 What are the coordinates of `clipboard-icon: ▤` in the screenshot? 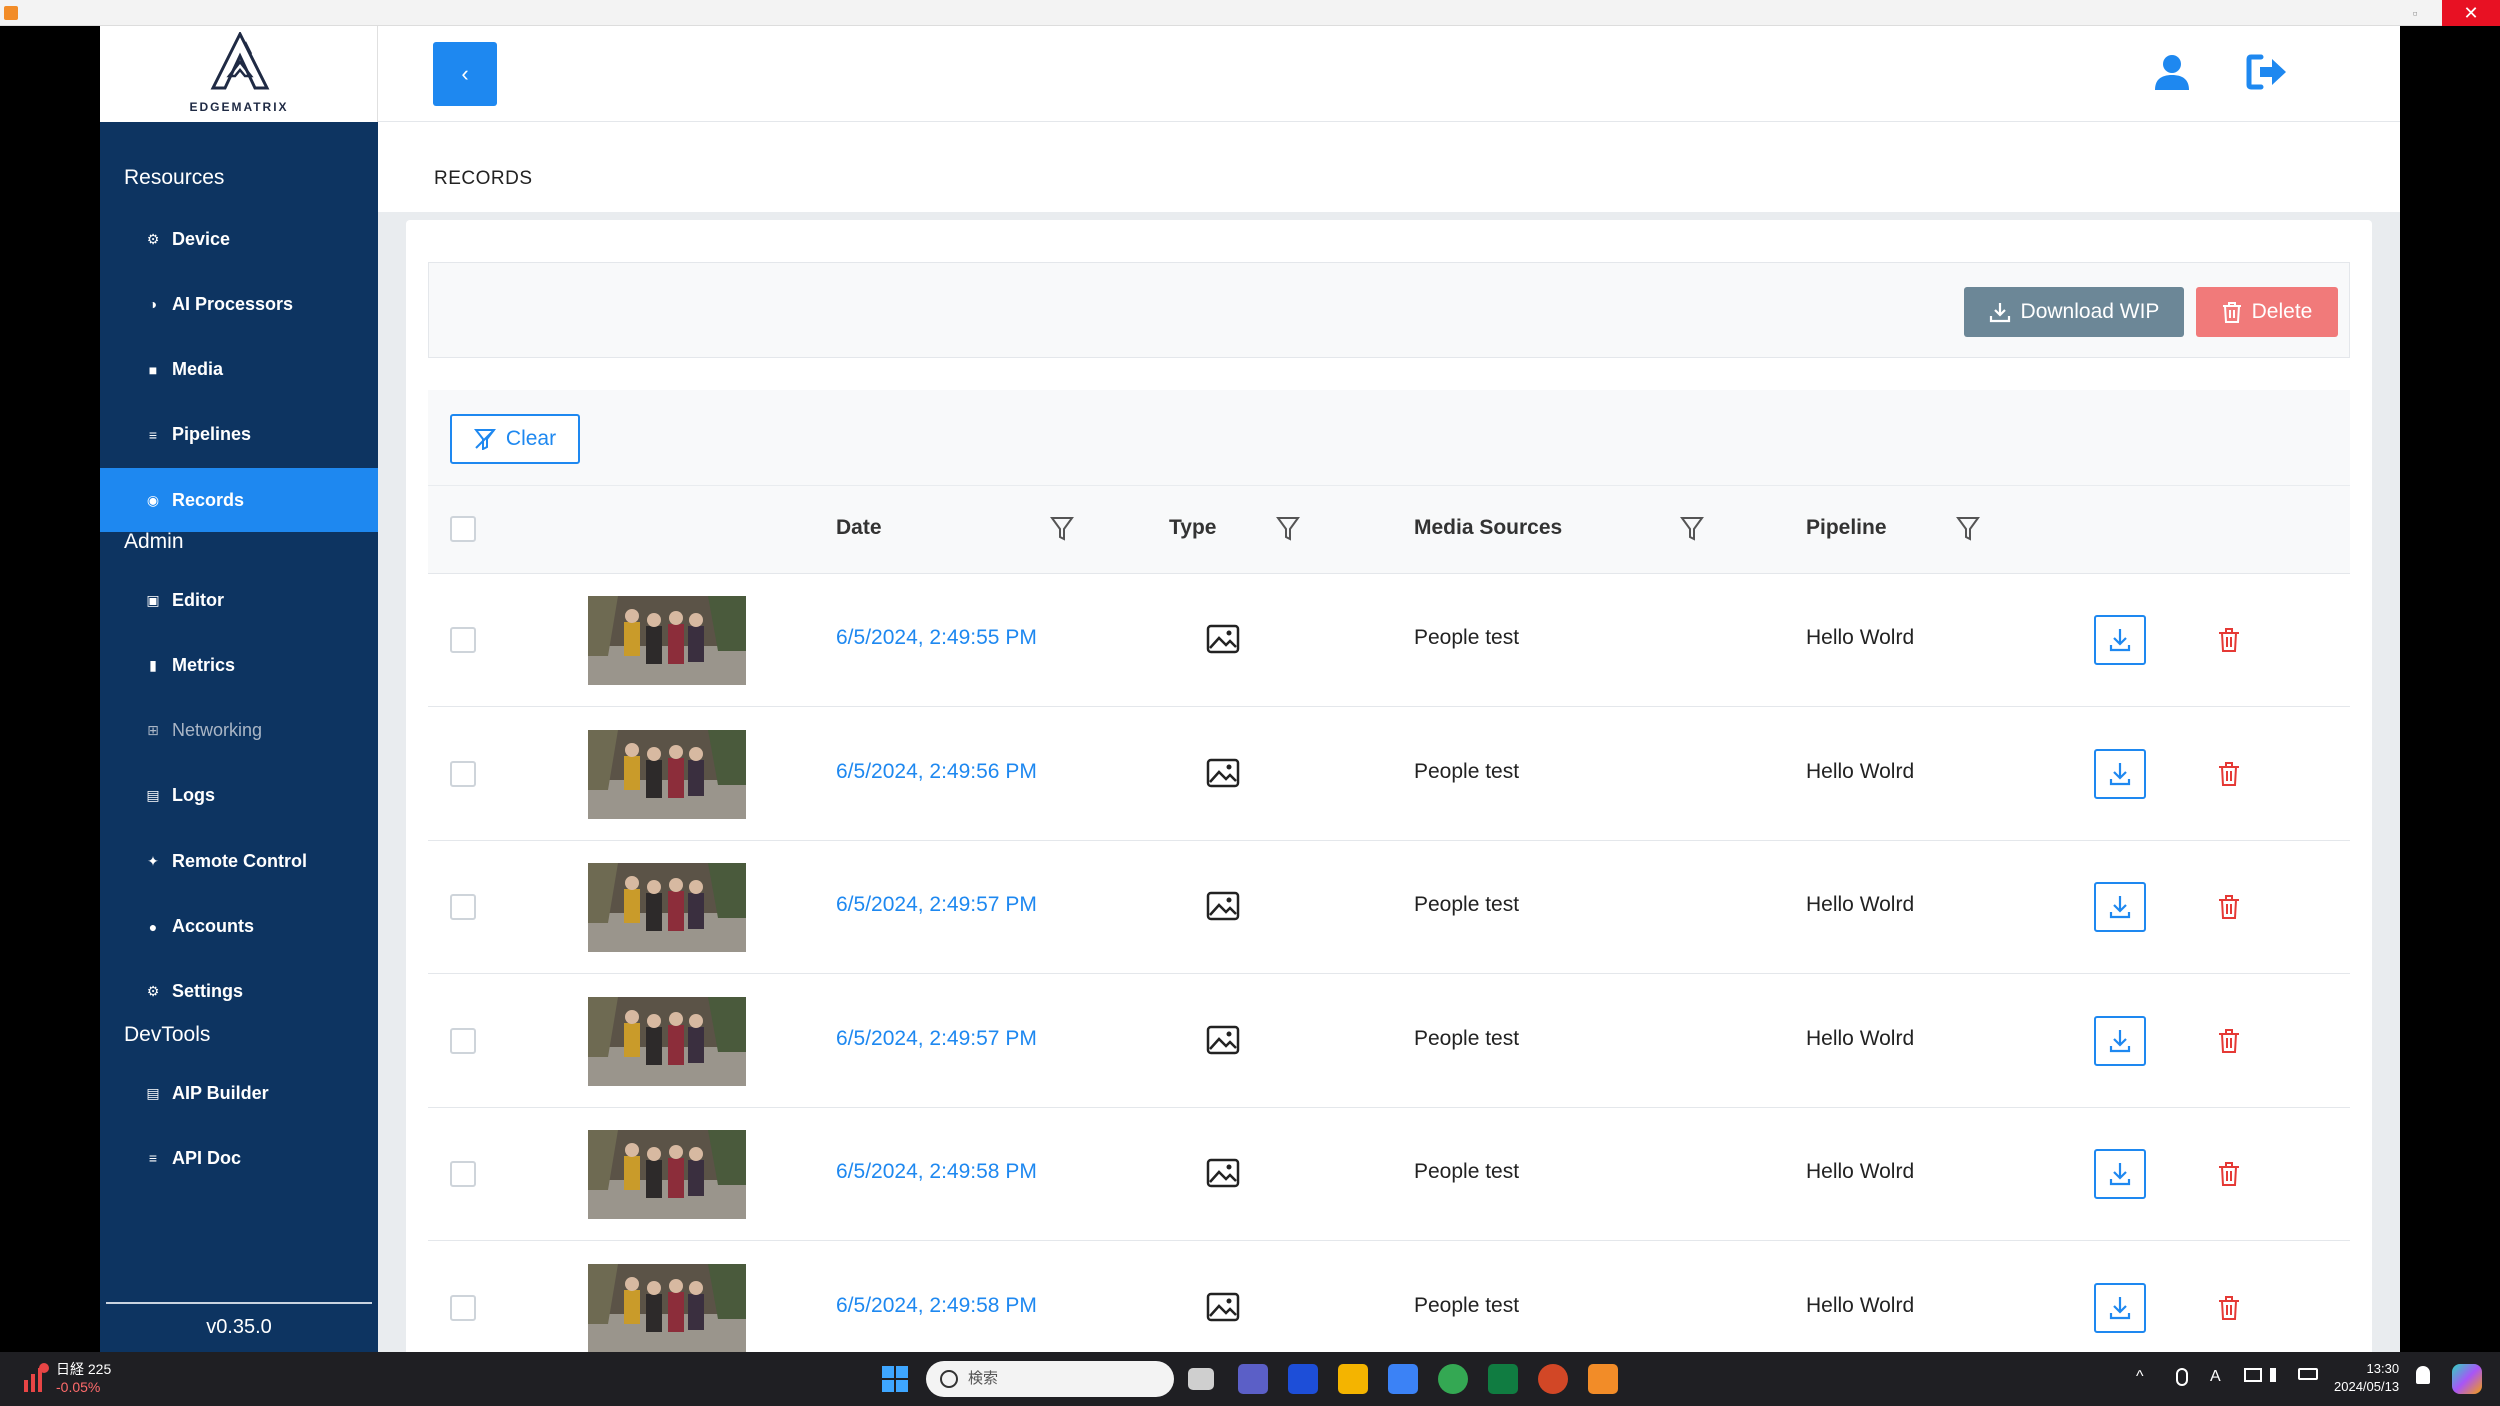 It's located at (153, 795).